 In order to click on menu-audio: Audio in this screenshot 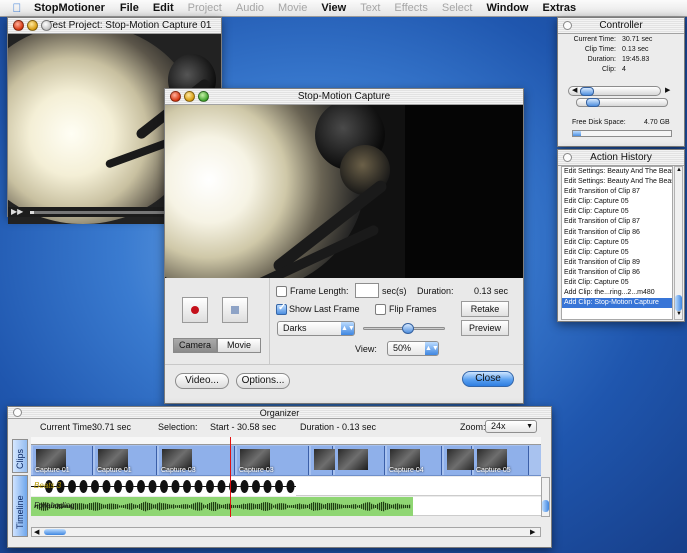, I will do `click(250, 8)`.